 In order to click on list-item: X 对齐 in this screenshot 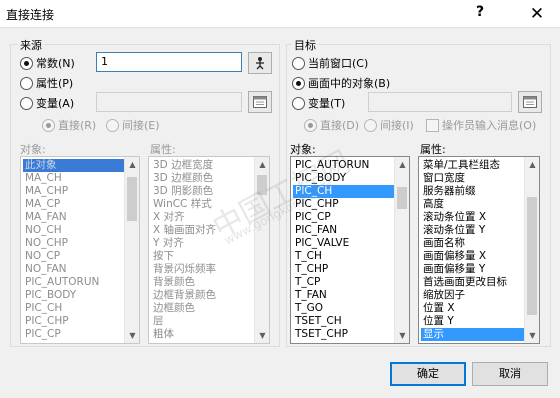, I will do `click(202, 217)`.